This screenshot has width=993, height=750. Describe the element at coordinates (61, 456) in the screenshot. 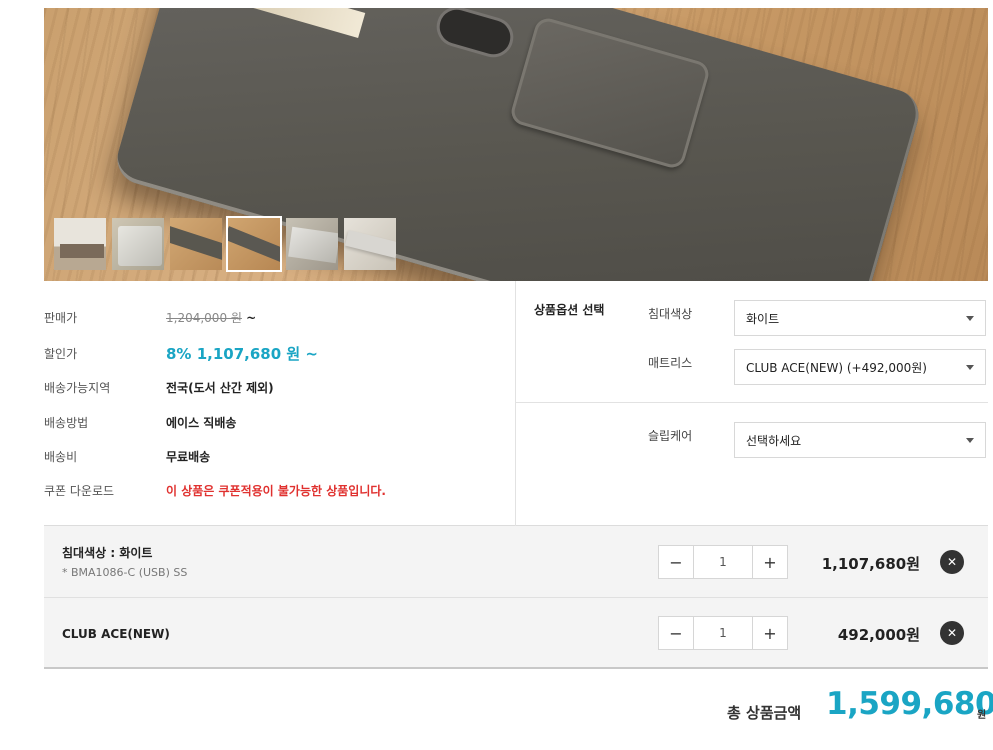

I see `spec-label: 배송비` at that location.